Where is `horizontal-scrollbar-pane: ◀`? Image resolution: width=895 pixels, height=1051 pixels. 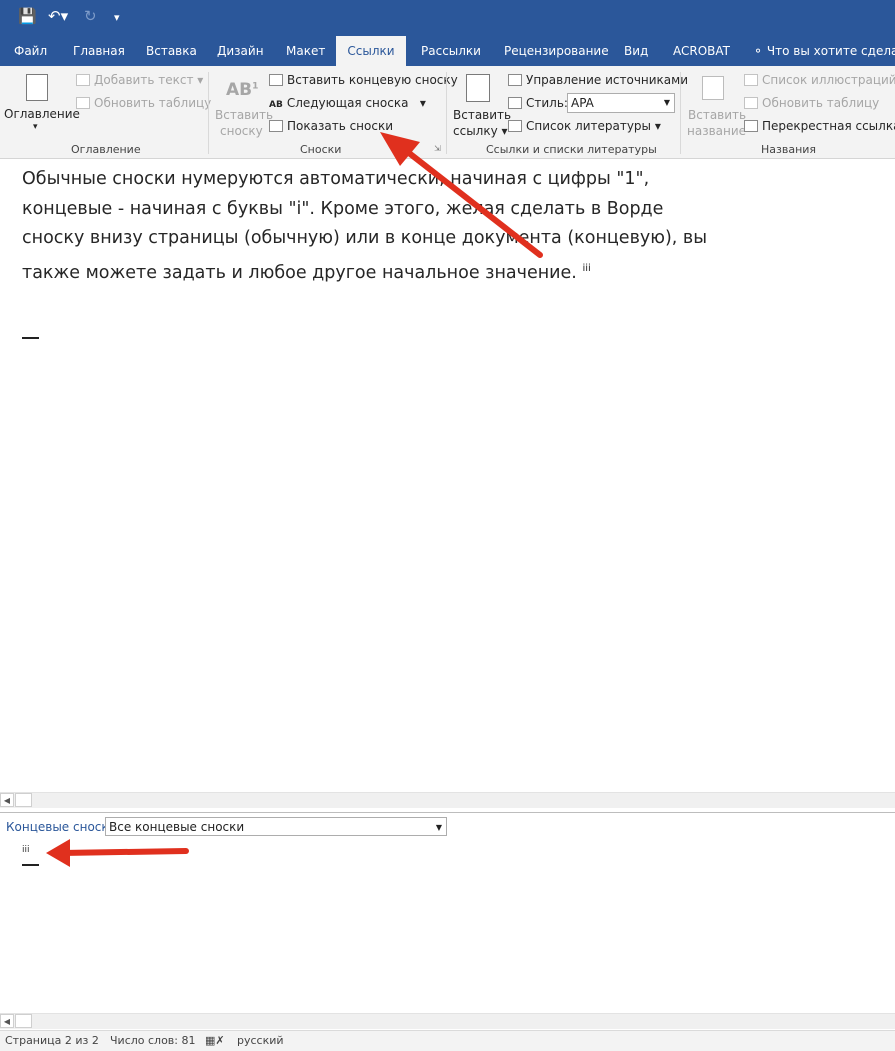
horizontal-scrollbar-pane: ◀ is located at coordinates (447, 1021).